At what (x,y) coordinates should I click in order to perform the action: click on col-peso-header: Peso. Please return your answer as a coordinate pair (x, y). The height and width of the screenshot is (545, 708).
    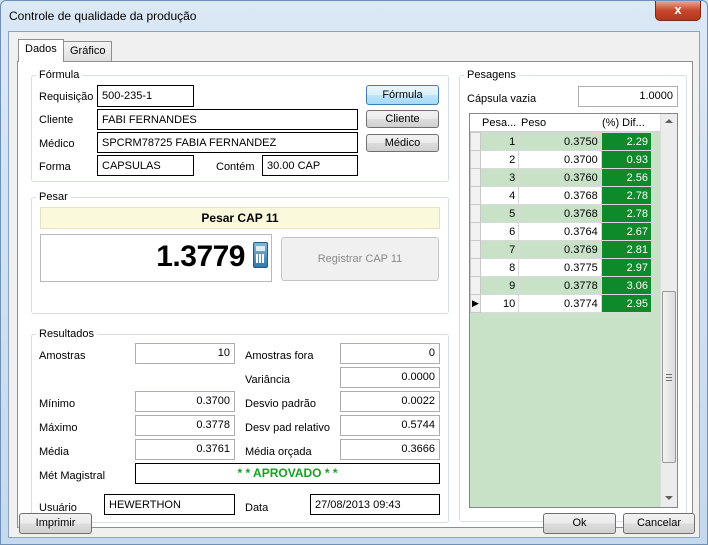
    Looking at the image, I should click on (533, 123).